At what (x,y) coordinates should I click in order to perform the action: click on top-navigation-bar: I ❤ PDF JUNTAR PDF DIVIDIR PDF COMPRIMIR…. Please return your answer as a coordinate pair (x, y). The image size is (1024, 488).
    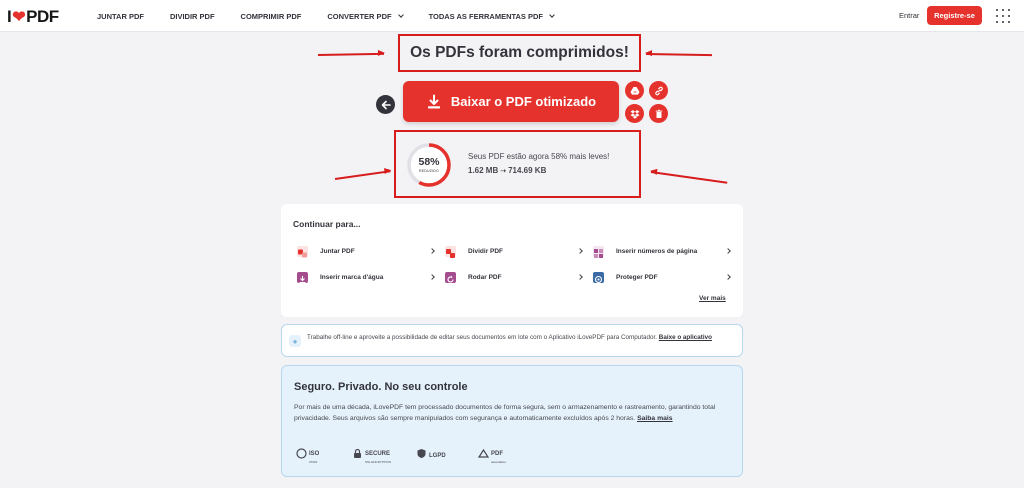
    Looking at the image, I should click on (512, 16).